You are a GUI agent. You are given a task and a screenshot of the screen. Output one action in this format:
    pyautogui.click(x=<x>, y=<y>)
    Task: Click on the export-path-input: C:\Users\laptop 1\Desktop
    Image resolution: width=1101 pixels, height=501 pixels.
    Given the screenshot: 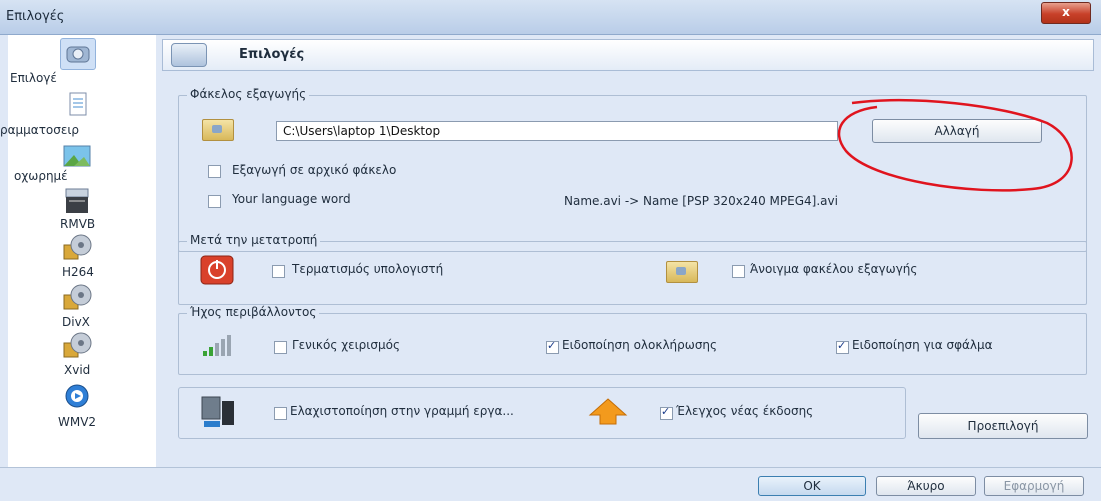 What is the action you would take?
    pyautogui.click(x=557, y=131)
    